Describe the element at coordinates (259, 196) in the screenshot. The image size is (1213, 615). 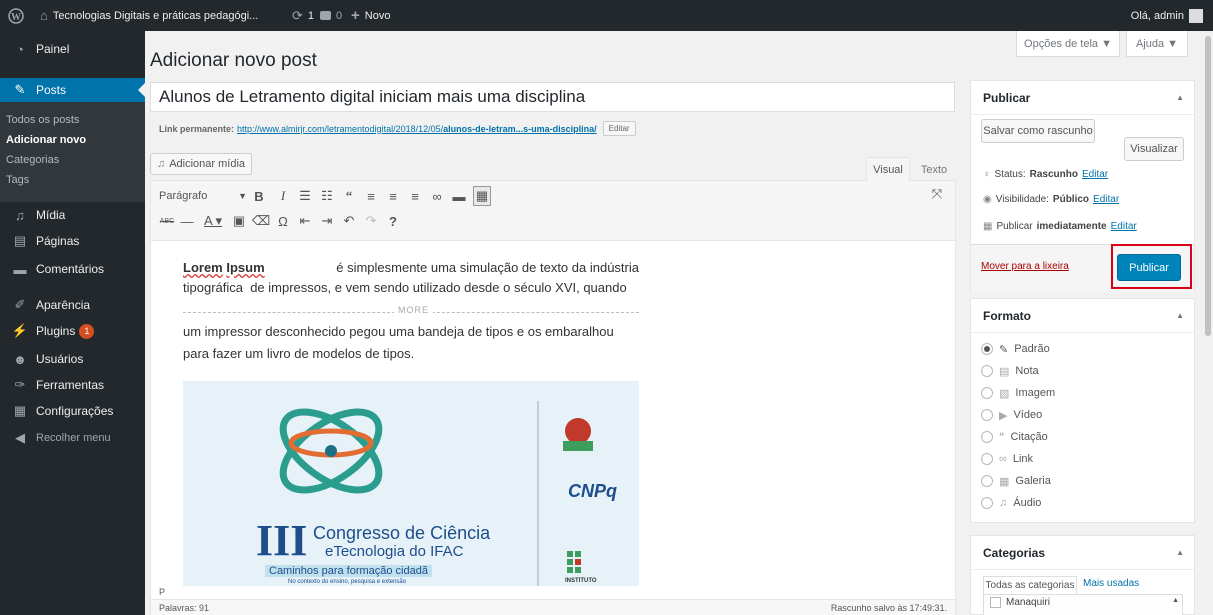
I see `bold-icon: B` at that location.